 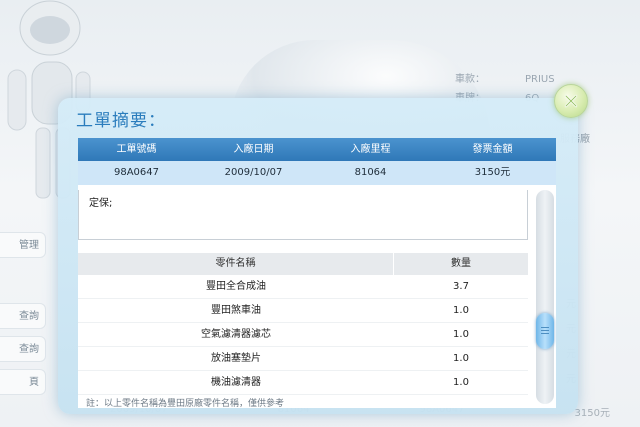 I want to click on cell-work-order-no: 98A0647, so click(x=136, y=172).